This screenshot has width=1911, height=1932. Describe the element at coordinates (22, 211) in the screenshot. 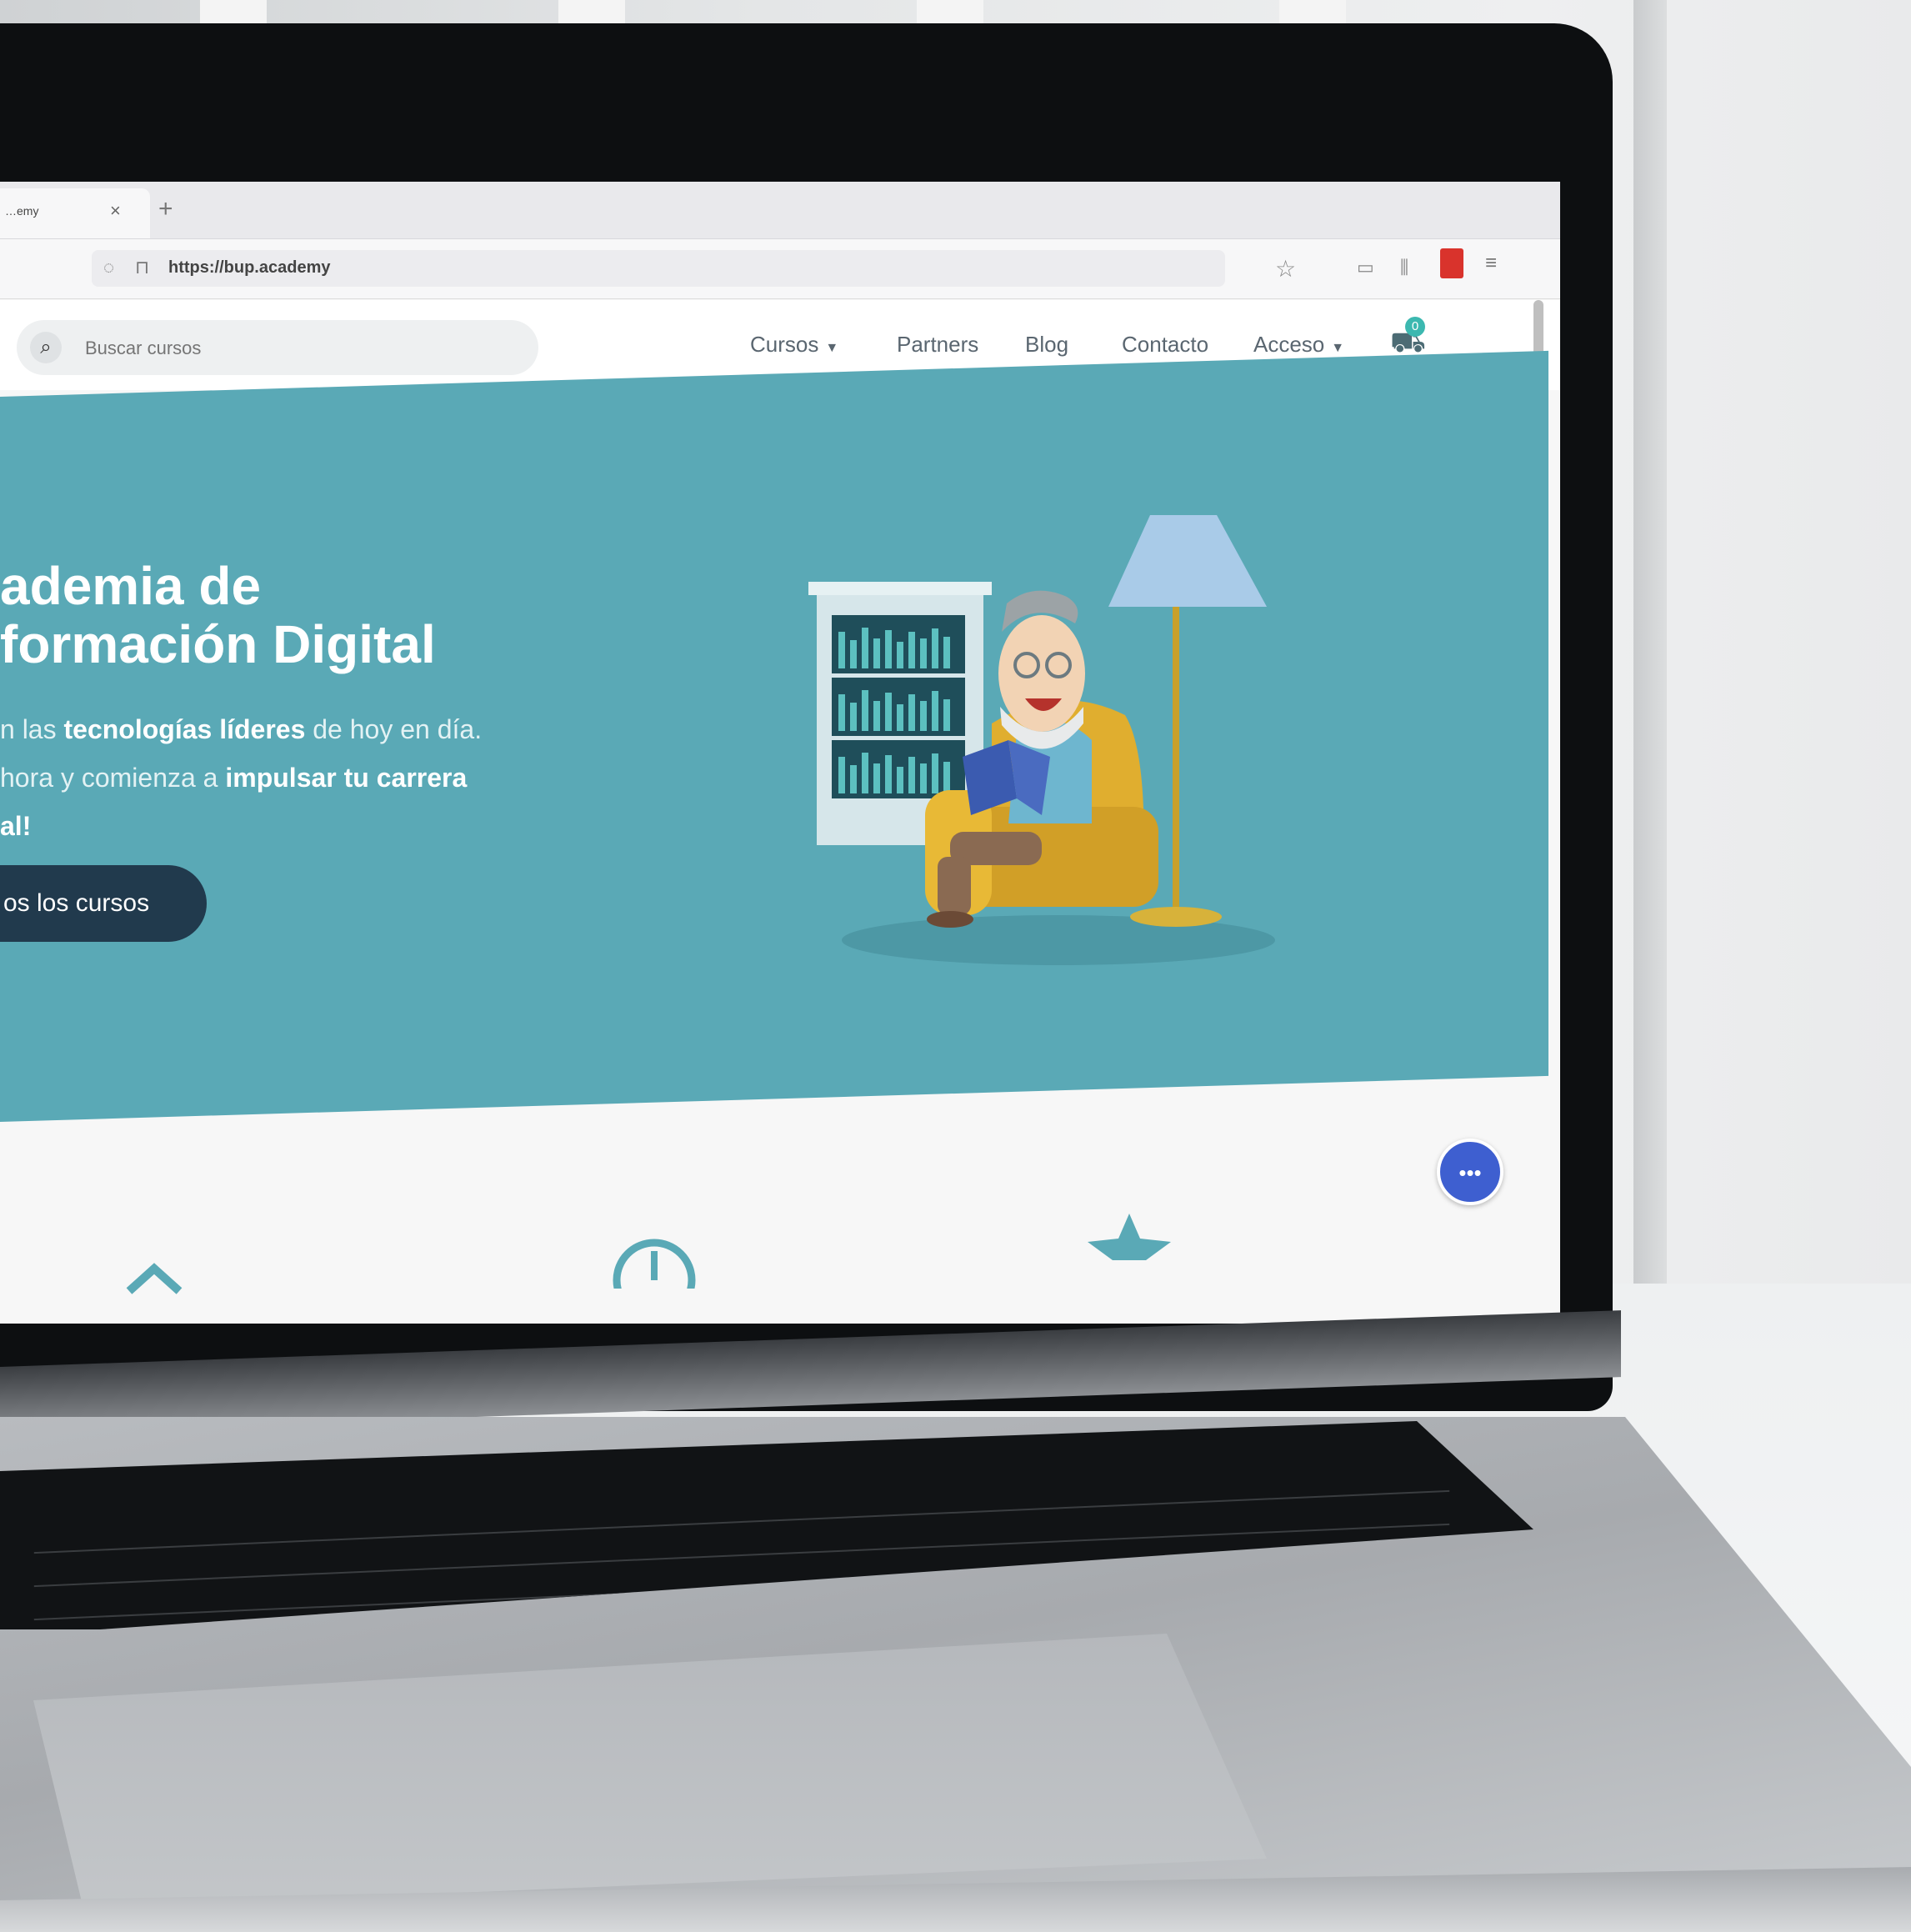

I see `tab-title: …emy` at that location.